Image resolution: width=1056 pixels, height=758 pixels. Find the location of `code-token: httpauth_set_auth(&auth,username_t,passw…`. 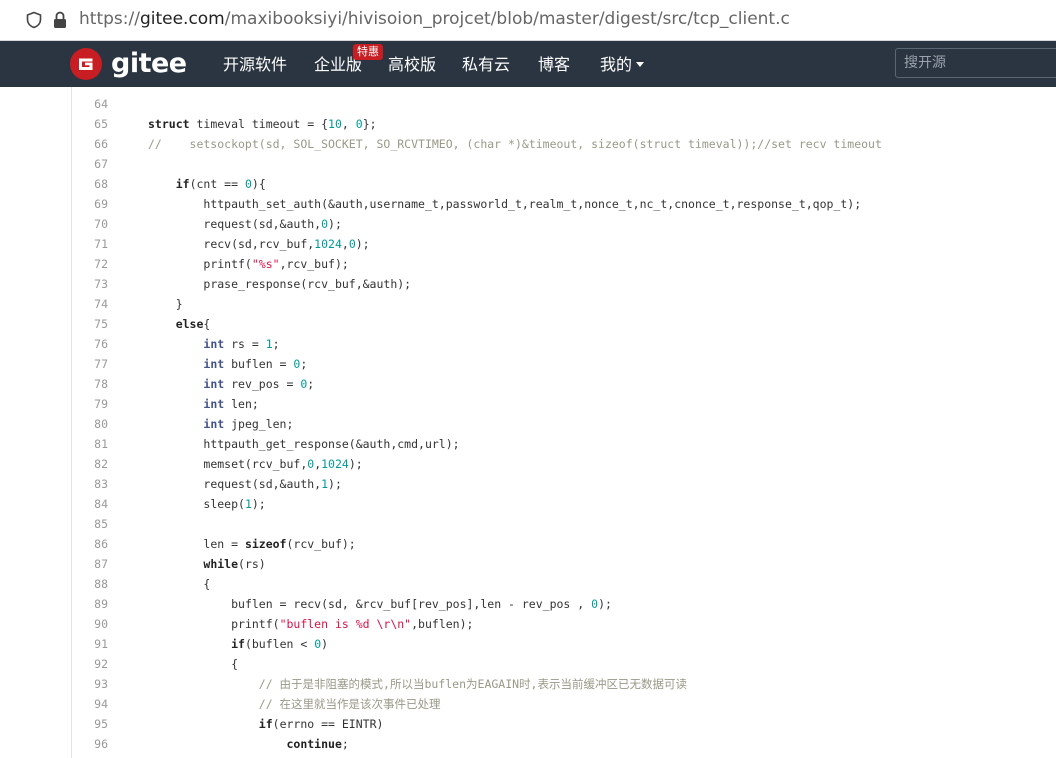

code-token: httpauth_set_auth(&auth,username_t,passw… is located at coordinates (532, 204).